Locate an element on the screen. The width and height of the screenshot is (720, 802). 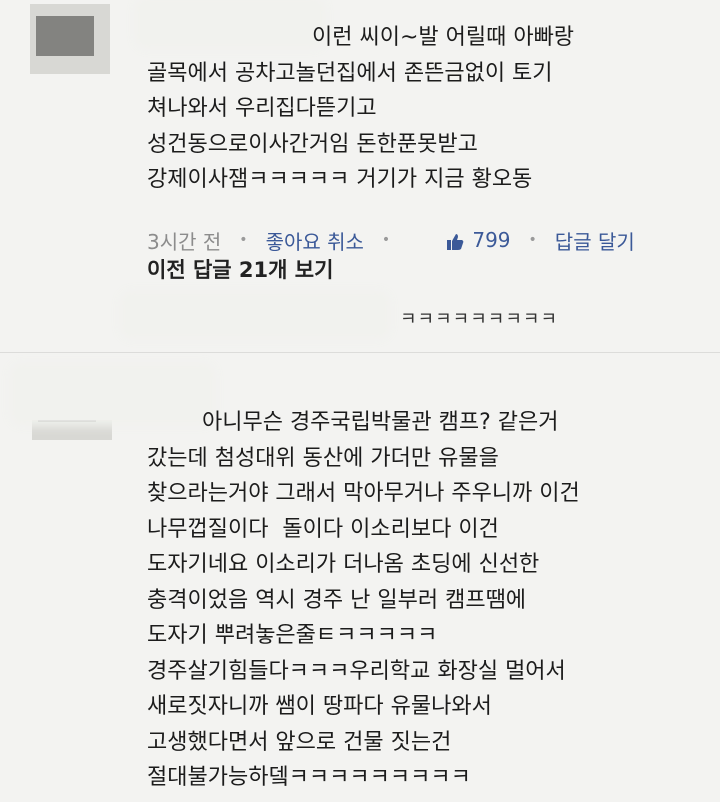
like-count-group: 799 is located at coordinates (459, 240).